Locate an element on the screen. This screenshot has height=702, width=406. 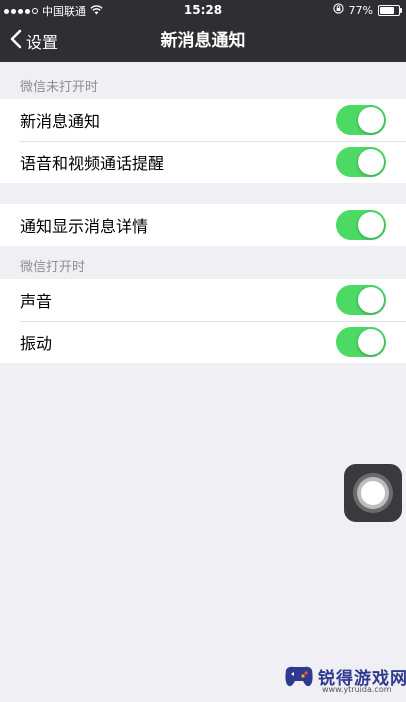
orientation-lock-icon is located at coordinates (338, 10).